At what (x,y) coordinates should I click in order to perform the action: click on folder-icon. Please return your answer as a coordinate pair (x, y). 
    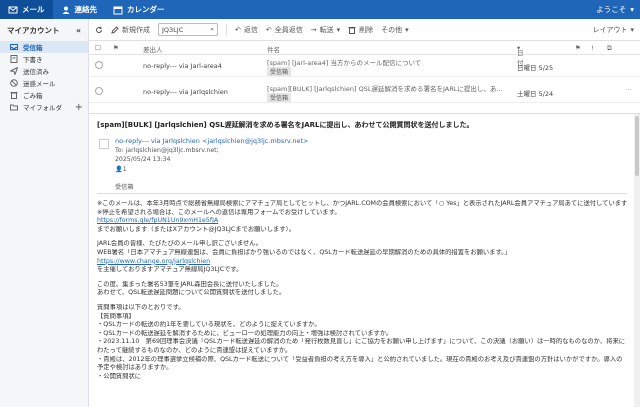
    Looking at the image, I should click on (14, 107).